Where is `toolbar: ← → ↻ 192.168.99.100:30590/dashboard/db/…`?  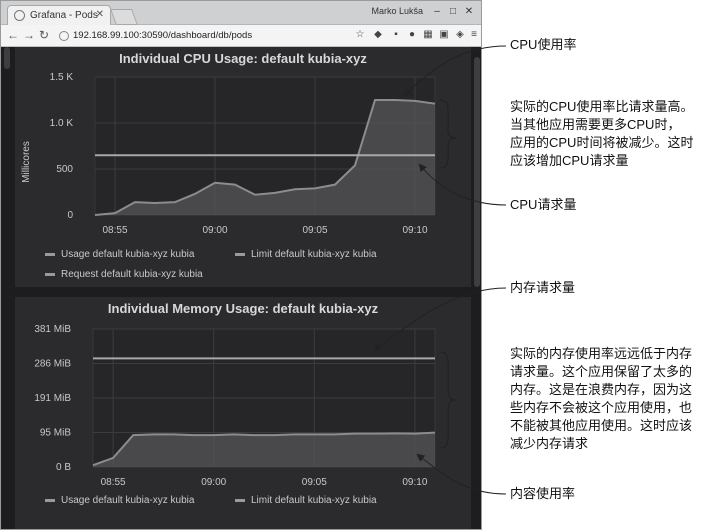
toolbar: ← → ↻ 192.168.99.100:30590/dashboard/db/… is located at coordinates (241, 36).